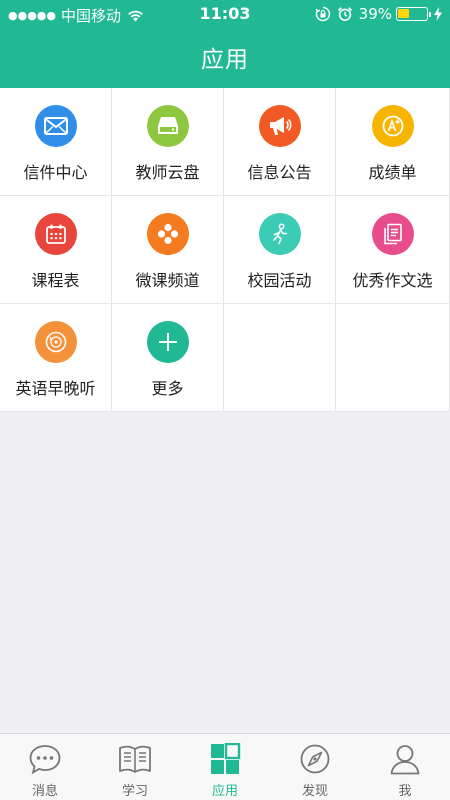 The height and width of the screenshot is (800, 450). I want to click on user-icon, so click(405, 760).